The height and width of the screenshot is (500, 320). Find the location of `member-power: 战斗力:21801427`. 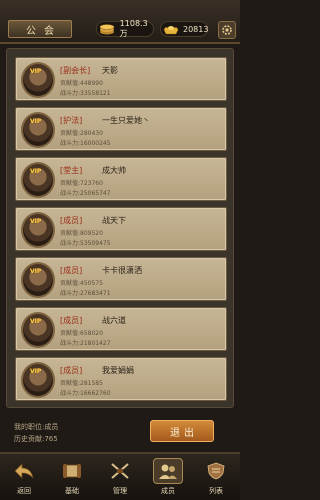

member-power: 战斗力:21801427 is located at coordinates (85, 343).